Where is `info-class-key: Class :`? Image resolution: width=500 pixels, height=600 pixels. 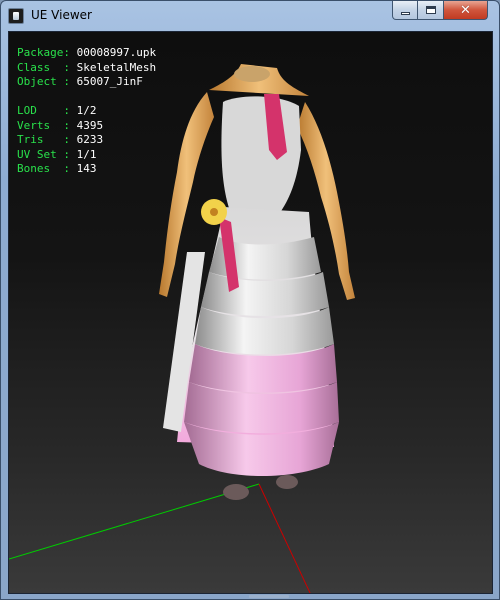 info-class-key: Class : is located at coordinates (43, 67).